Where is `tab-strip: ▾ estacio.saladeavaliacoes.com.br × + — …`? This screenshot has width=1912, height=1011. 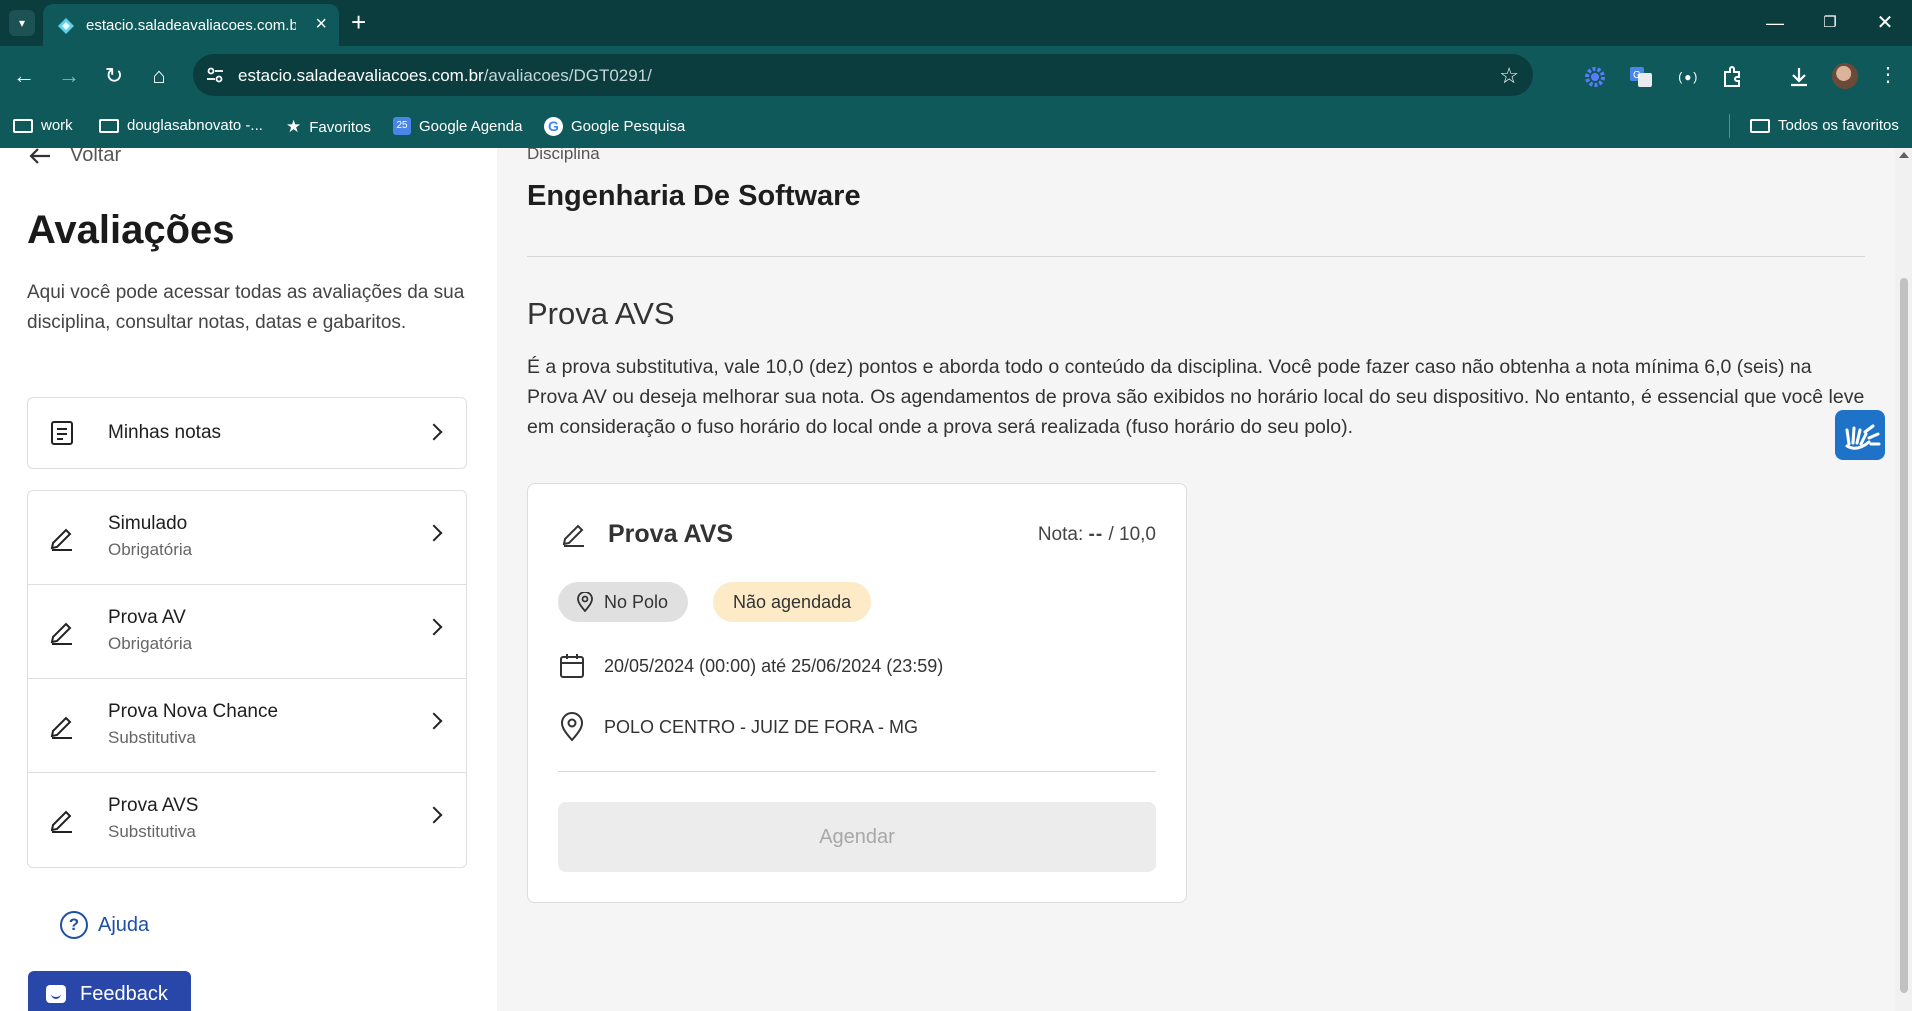
tab-strip: ▾ estacio.saladeavaliacoes.com.br × + — … is located at coordinates (956, 23).